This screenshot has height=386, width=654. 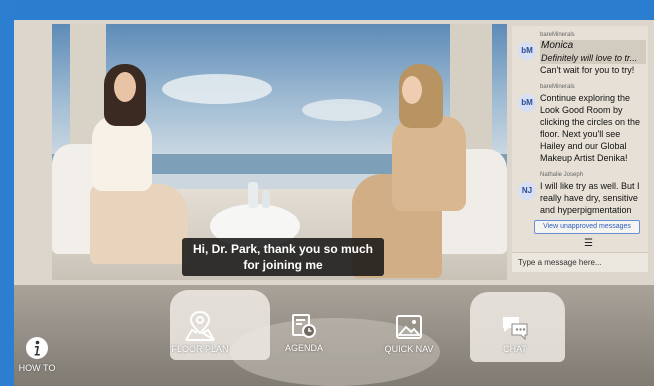 What do you see at coordinates (304, 326) in the screenshot?
I see `calendar-clock-icon` at bounding box center [304, 326].